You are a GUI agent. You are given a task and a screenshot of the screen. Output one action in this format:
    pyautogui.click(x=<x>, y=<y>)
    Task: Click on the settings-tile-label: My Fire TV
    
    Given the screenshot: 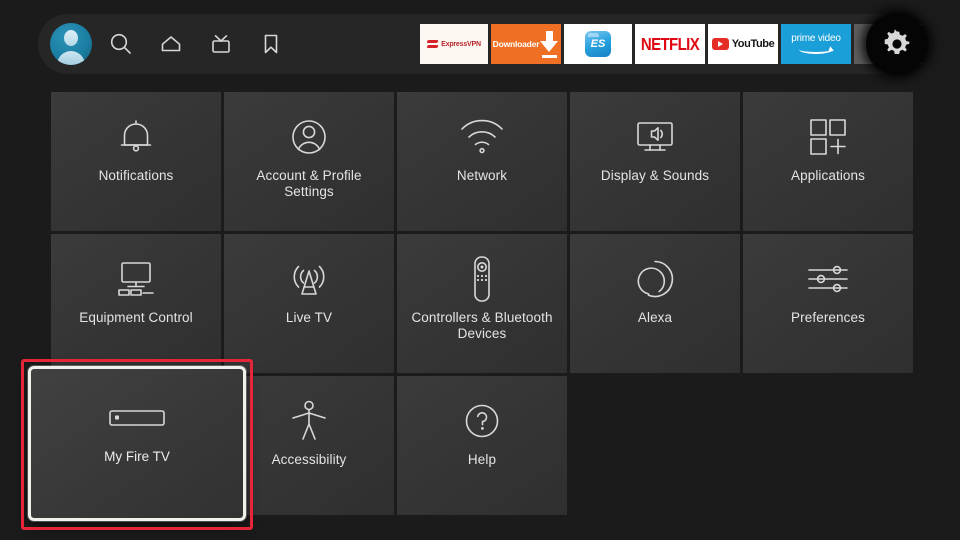 What is the action you would take?
    pyautogui.click(x=137, y=456)
    